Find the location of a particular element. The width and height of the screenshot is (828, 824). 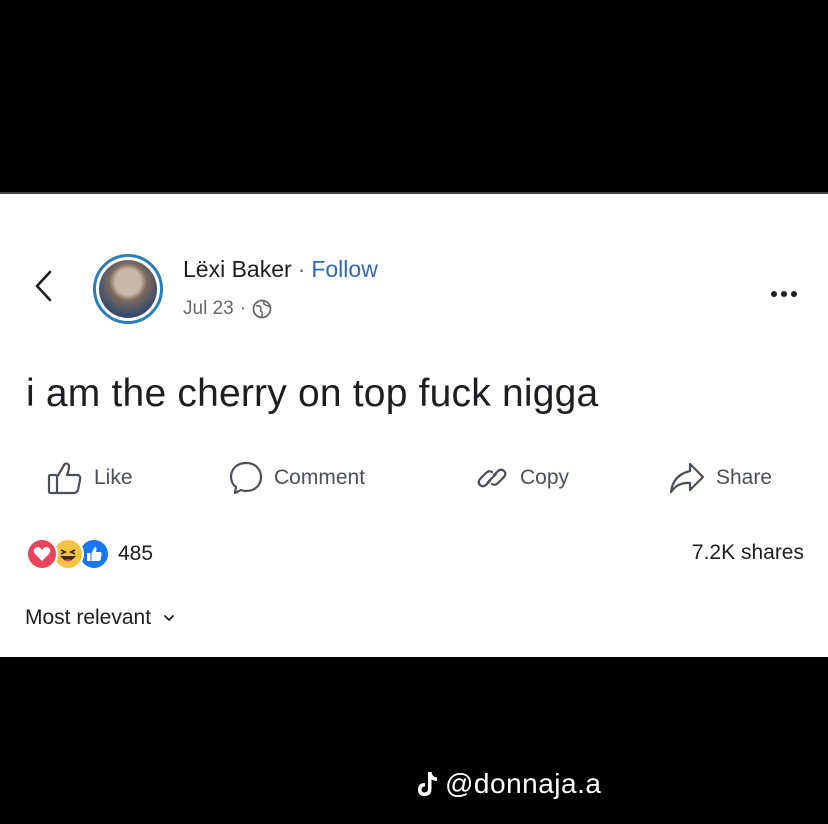

chevron-down-icon is located at coordinates (169, 618).